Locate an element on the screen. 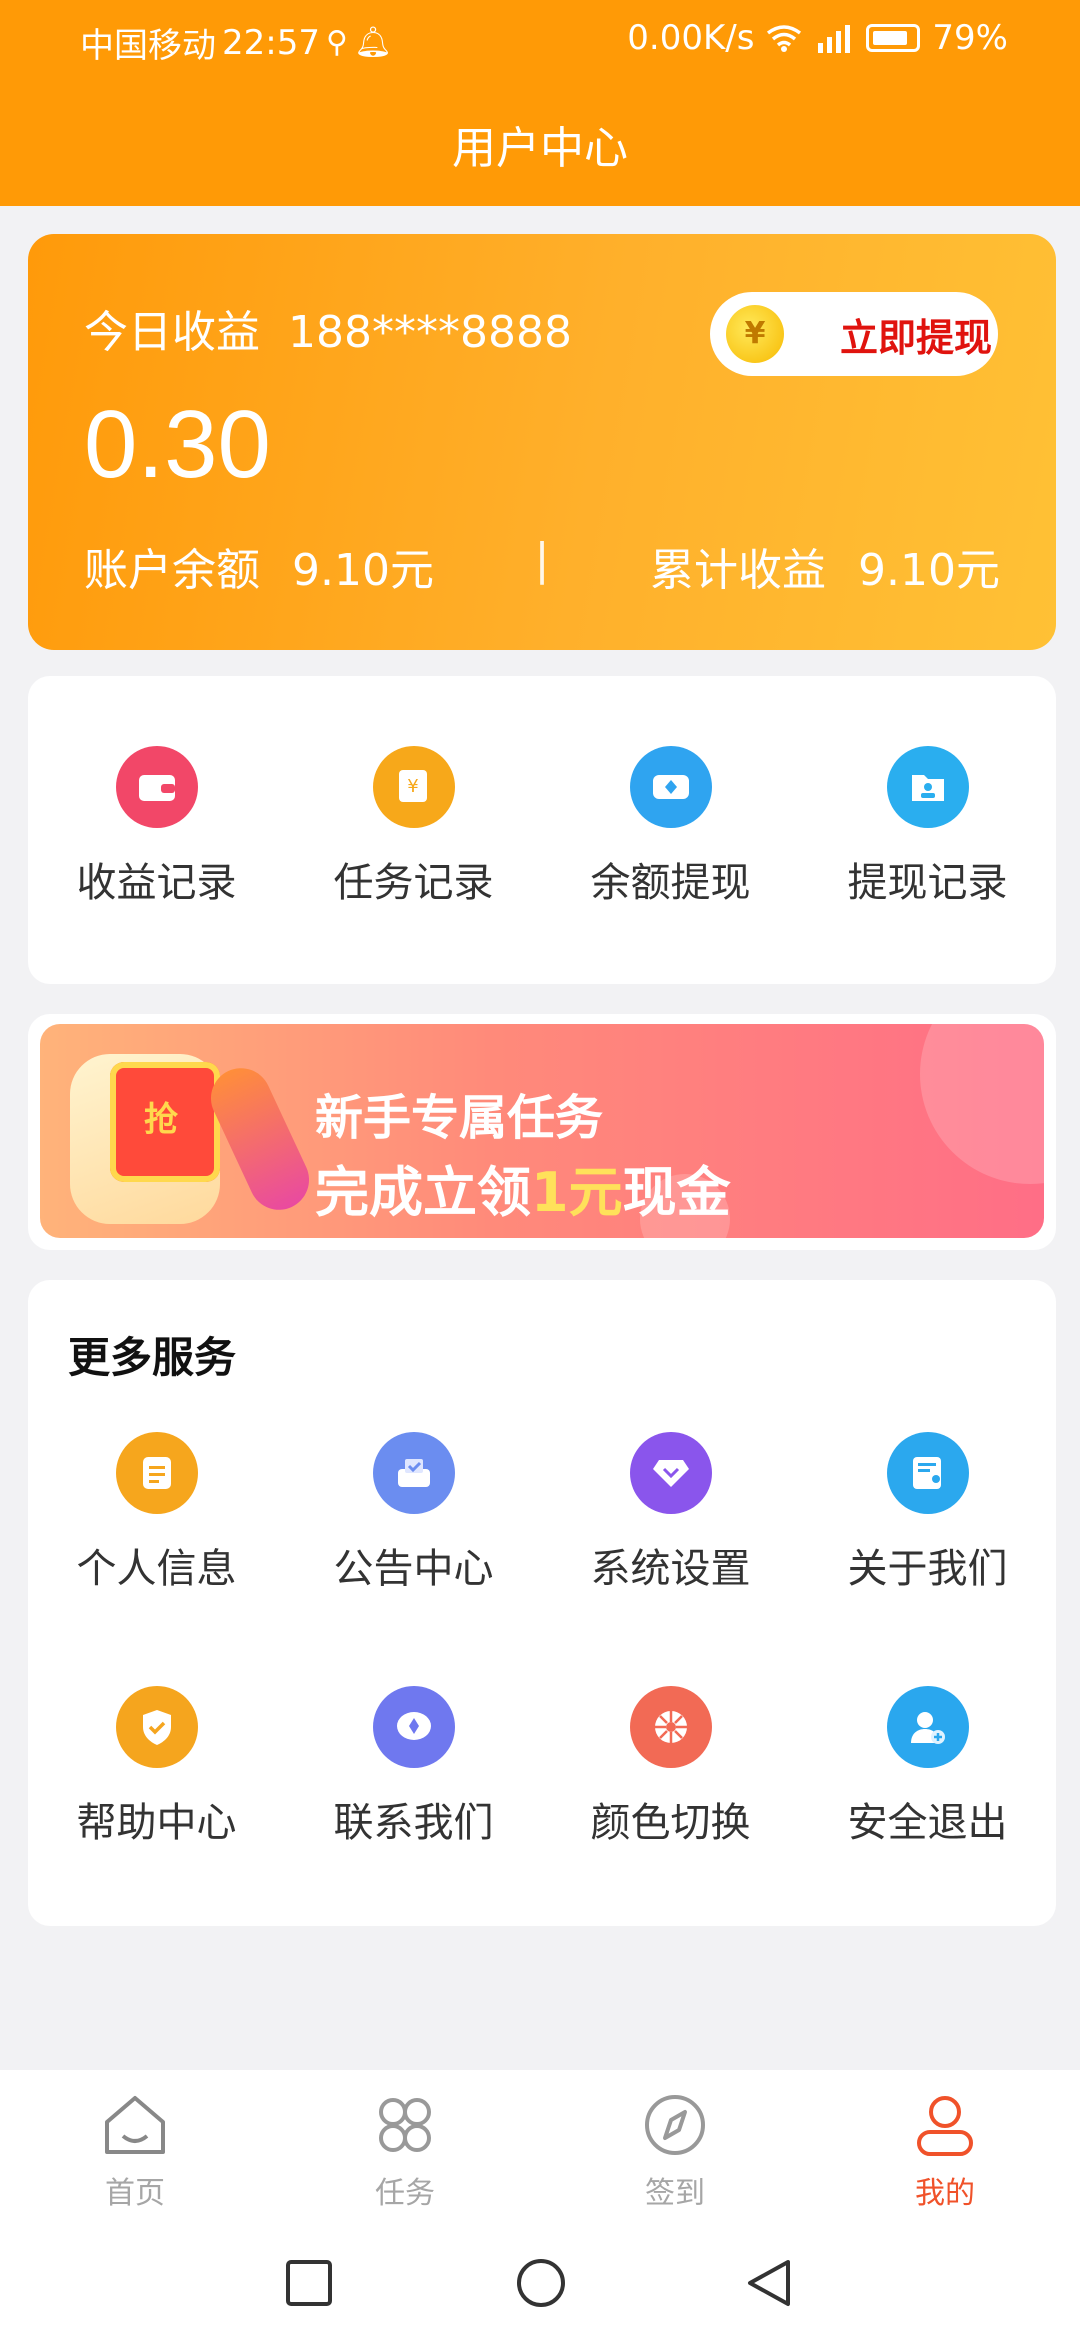 The image size is (1080, 2340). tab-checkin: 签到 is located at coordinates (675, 2152).